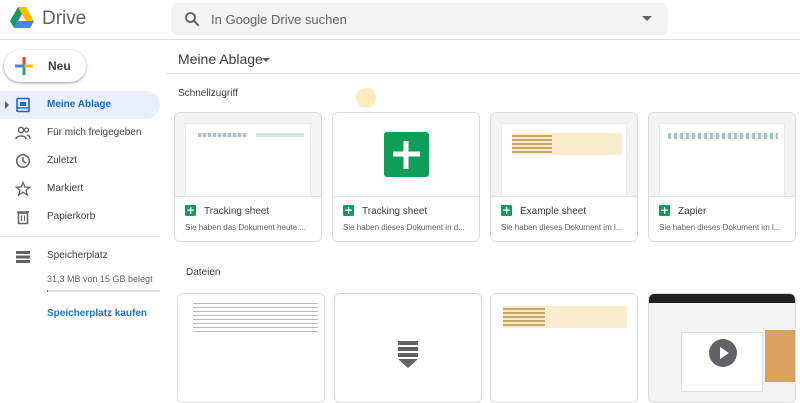 The width and height of the screenshot is (800, 403). Describe the element at coordinates (722, 298) in the screenshot. I see `video-thumbnail-header` at that location.